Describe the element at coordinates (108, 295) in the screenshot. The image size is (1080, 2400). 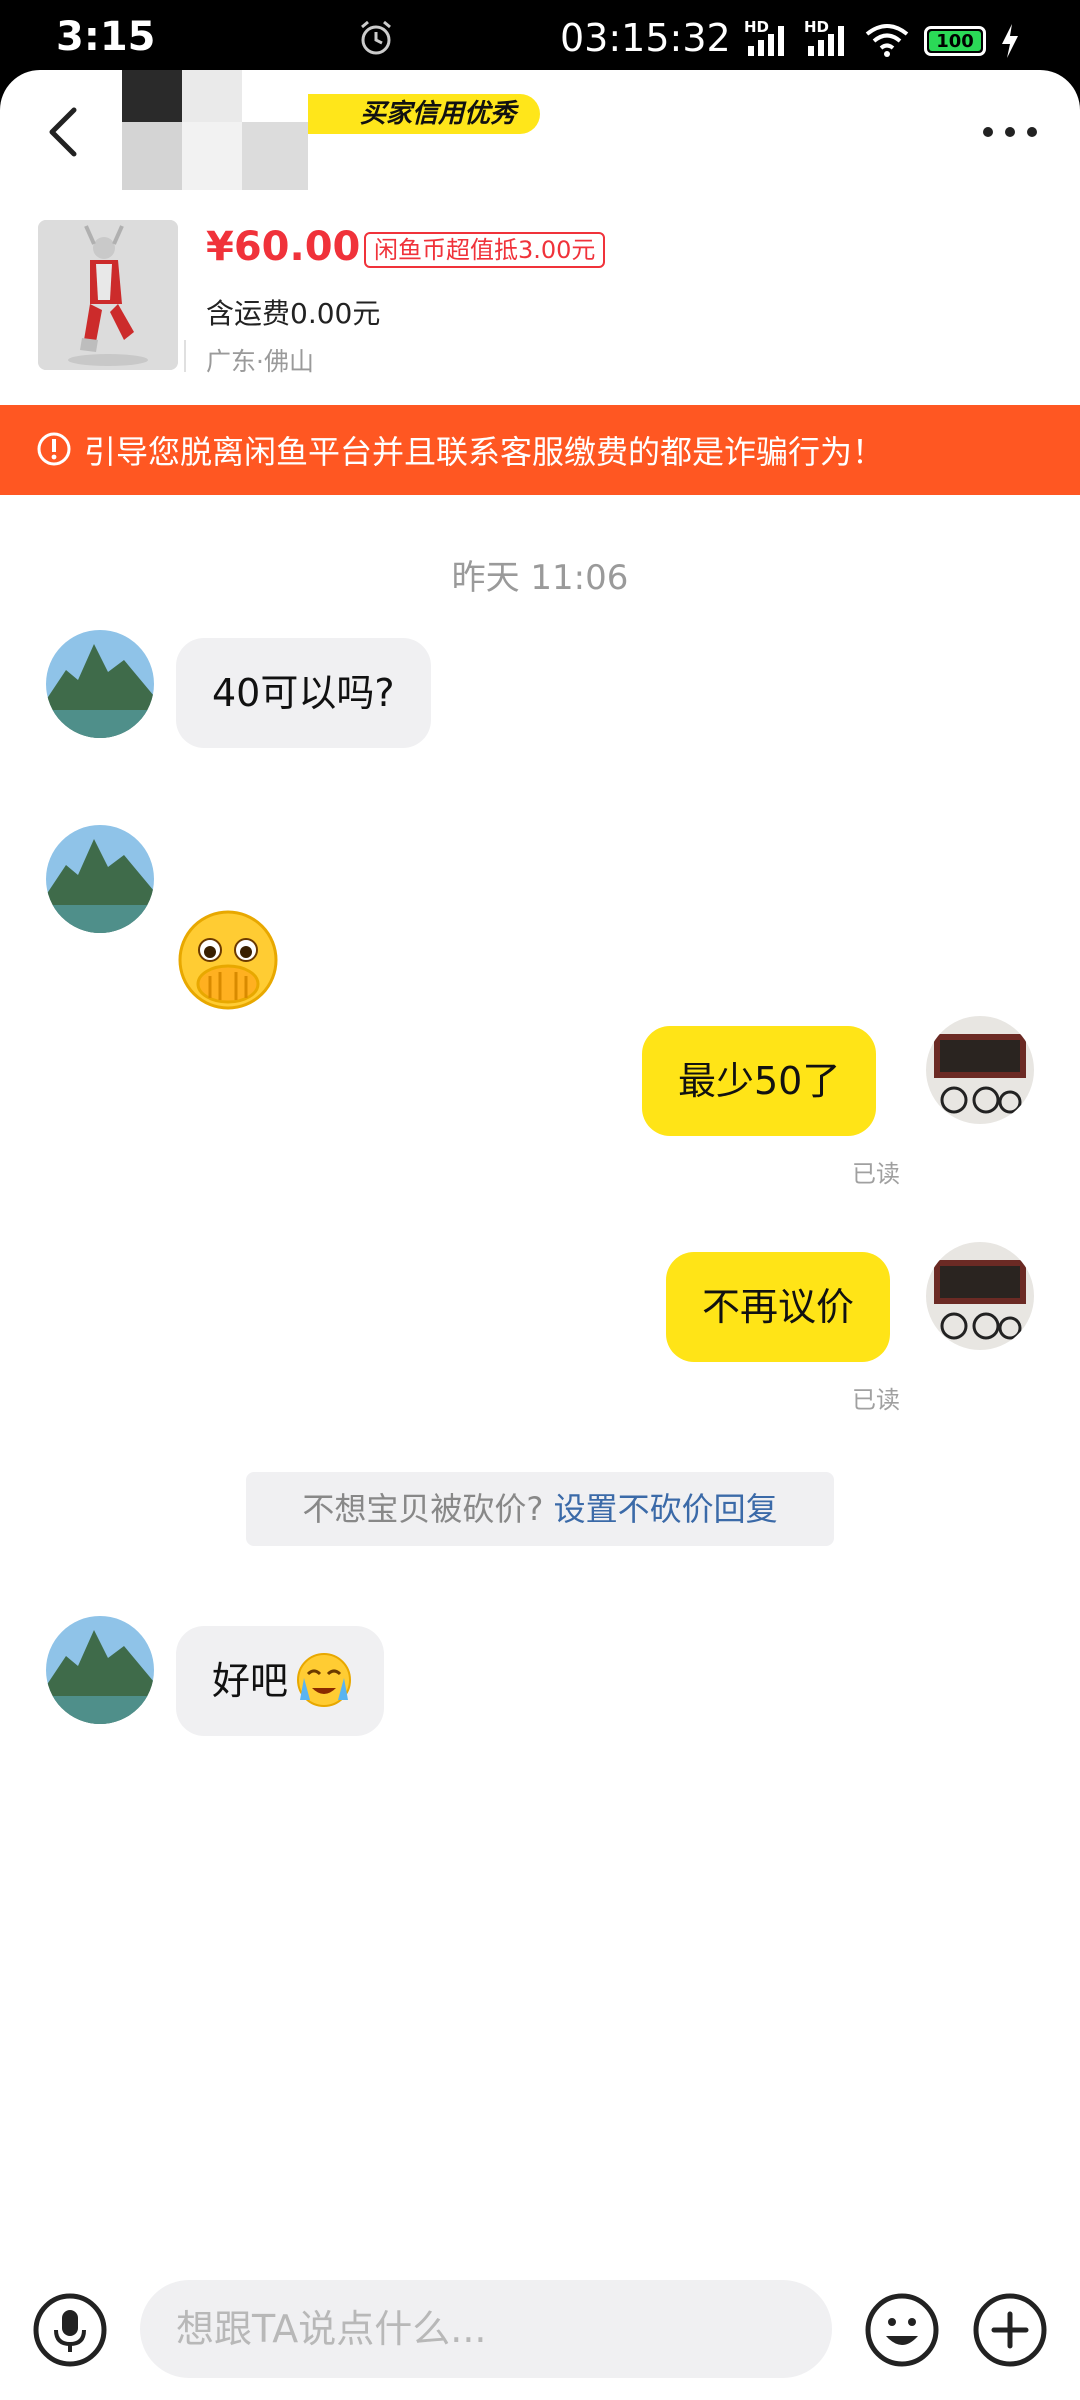
I see `product-image` at that location.